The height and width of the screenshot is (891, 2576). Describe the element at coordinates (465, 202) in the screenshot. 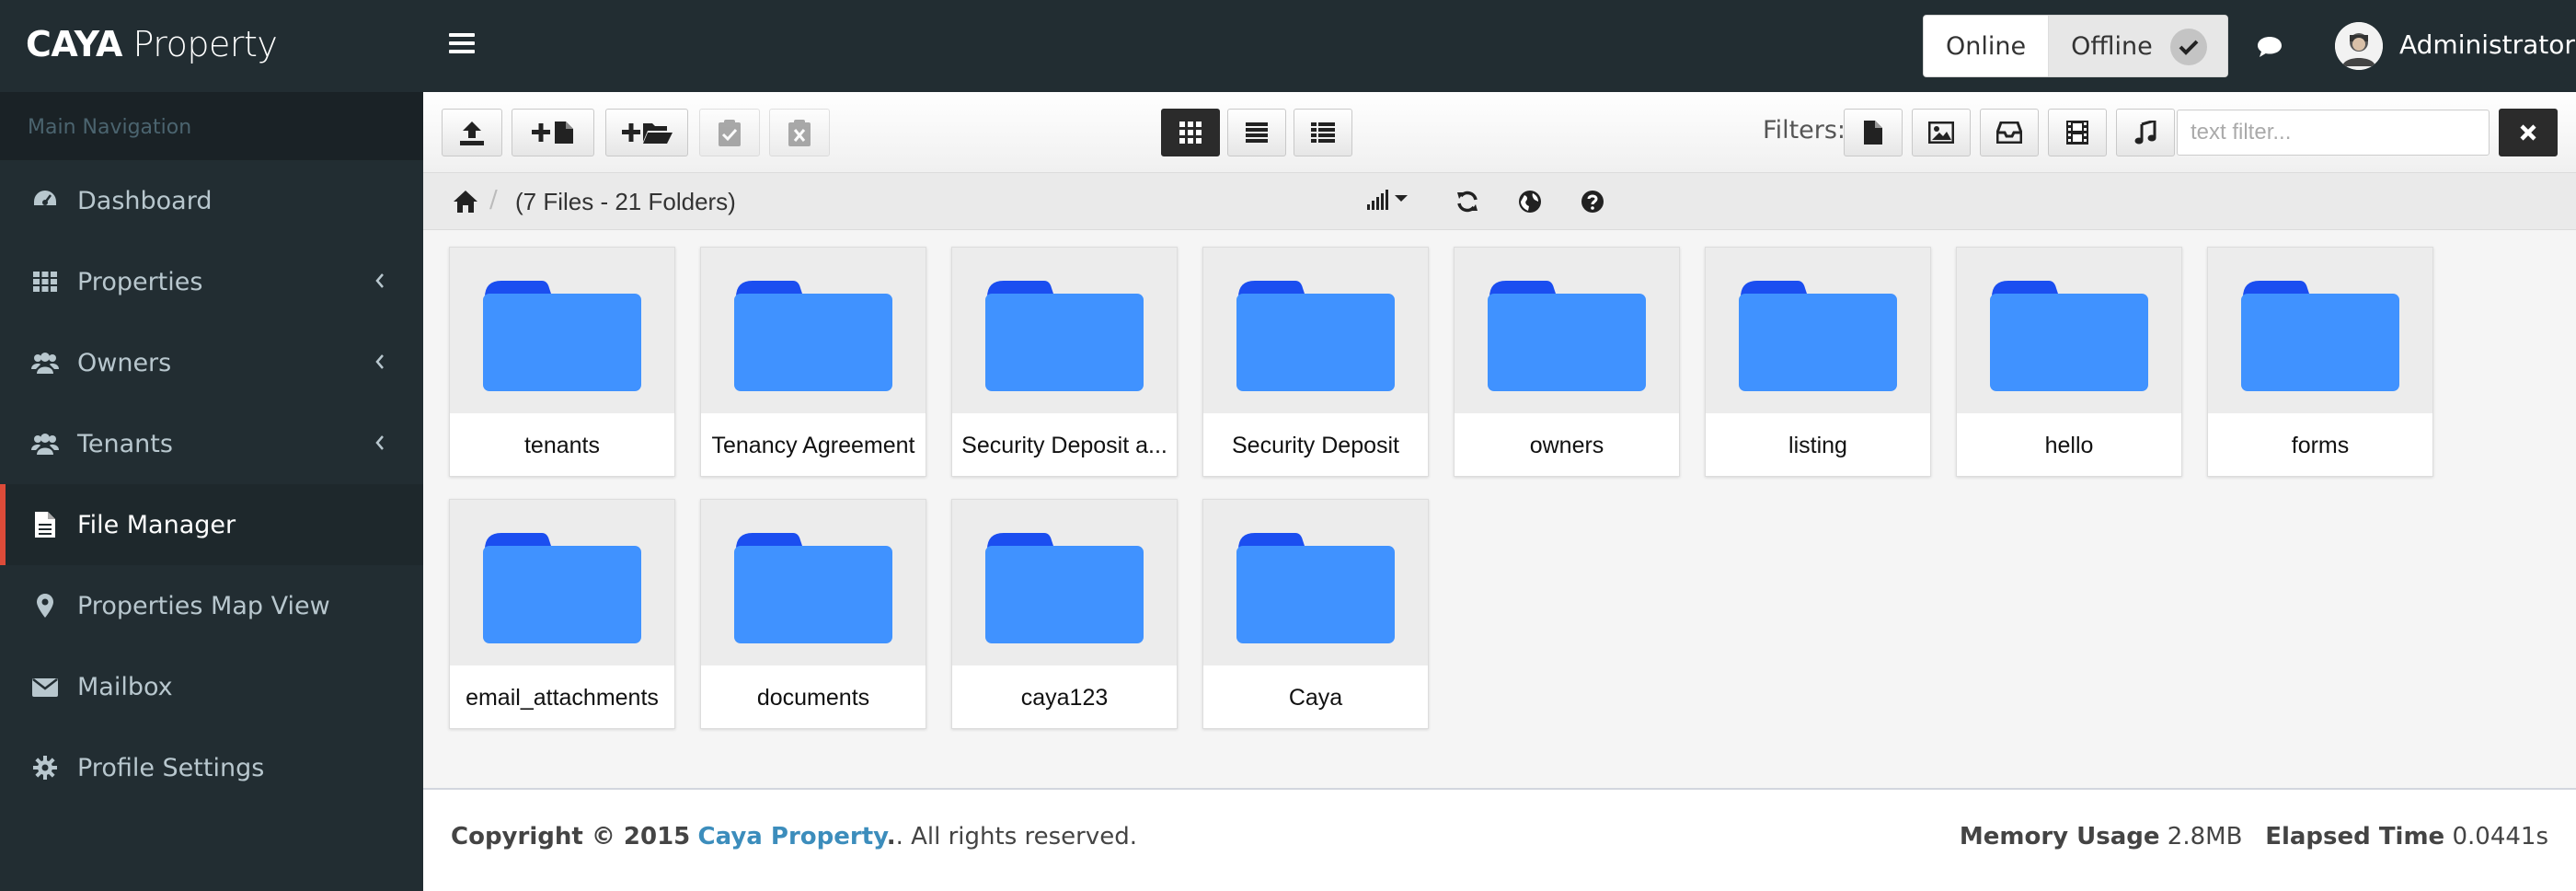

I see `home-icon` at that location.